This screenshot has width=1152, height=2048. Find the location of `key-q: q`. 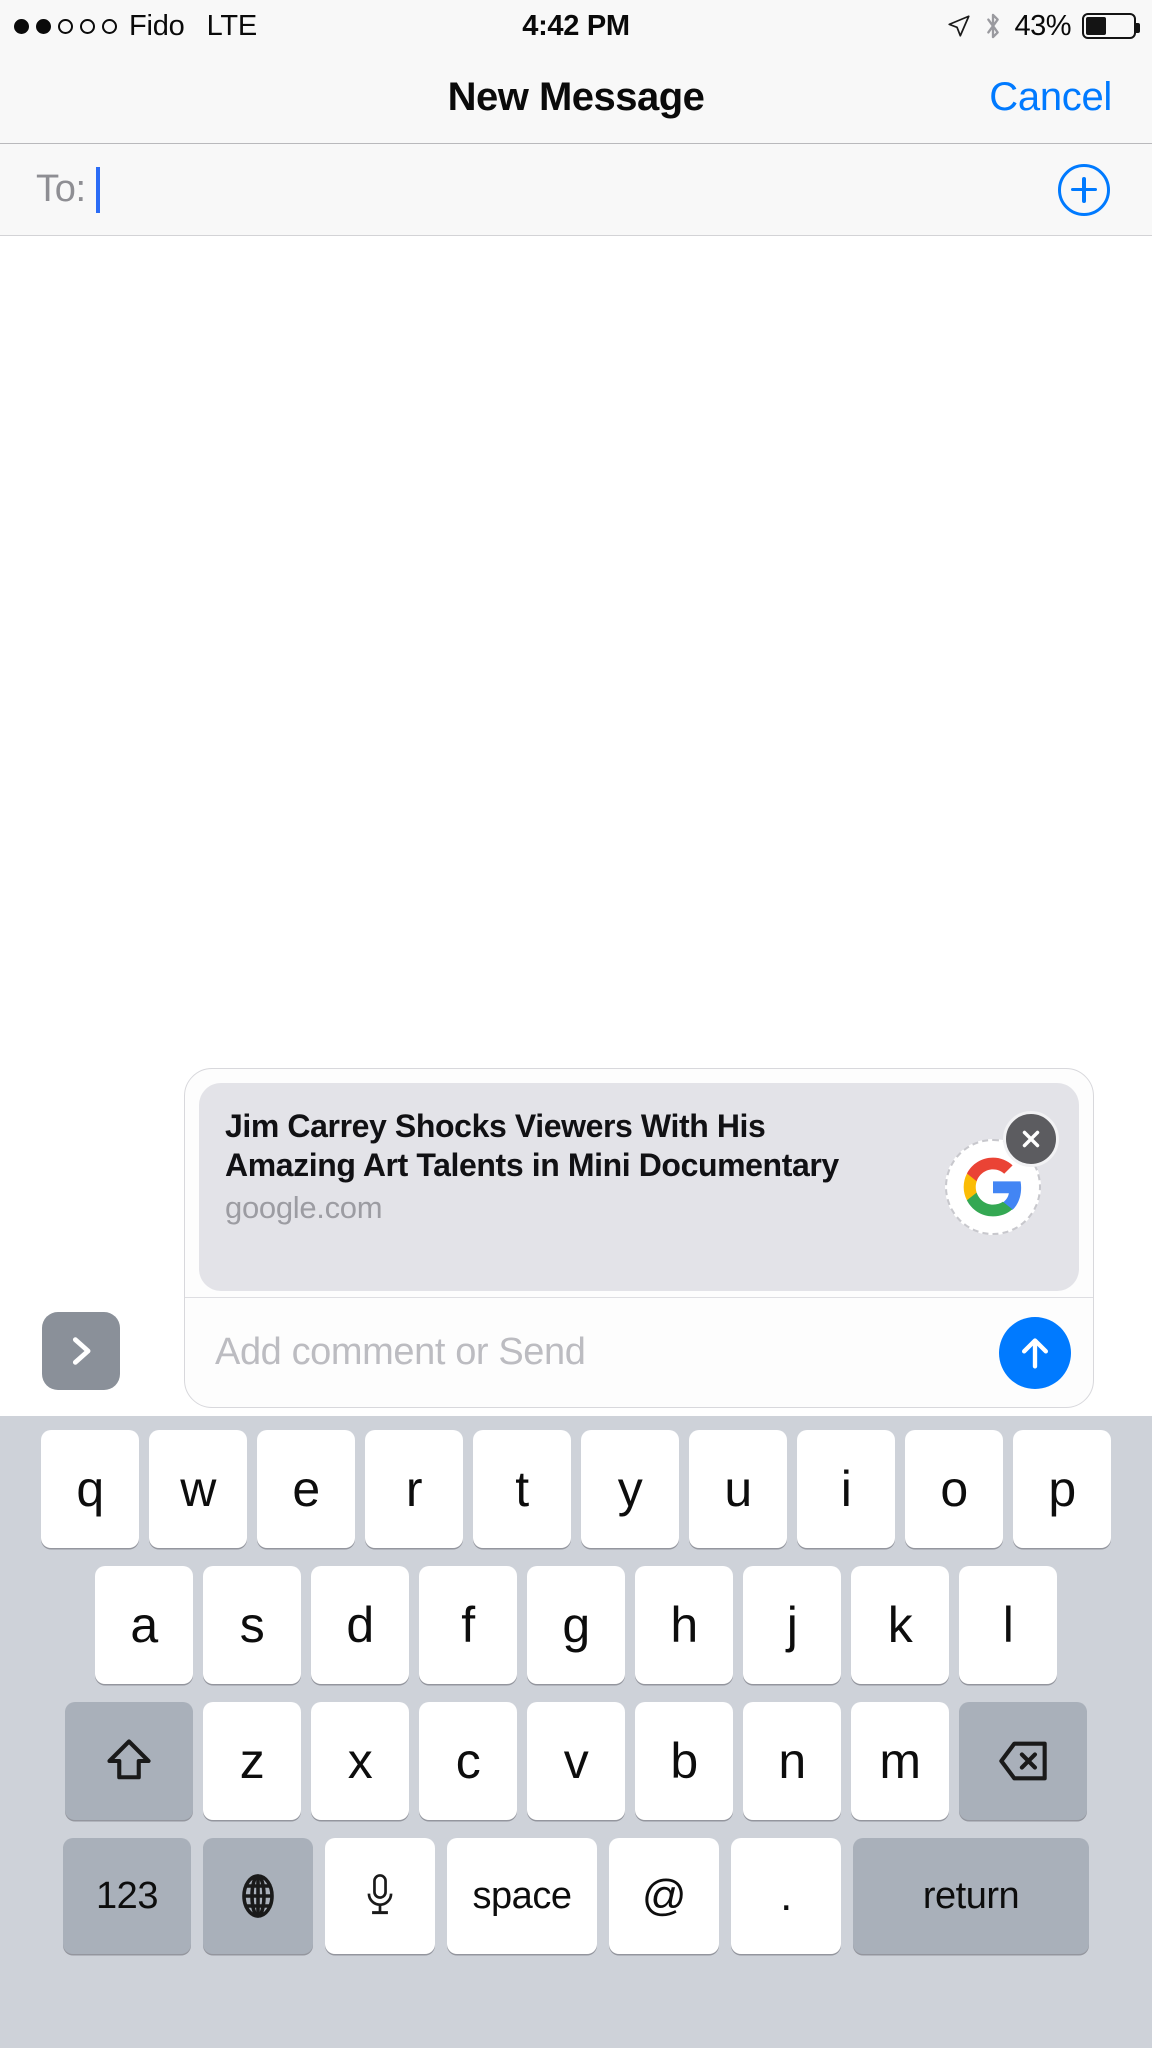

key-q: q is located at coordinates (90, 1489).